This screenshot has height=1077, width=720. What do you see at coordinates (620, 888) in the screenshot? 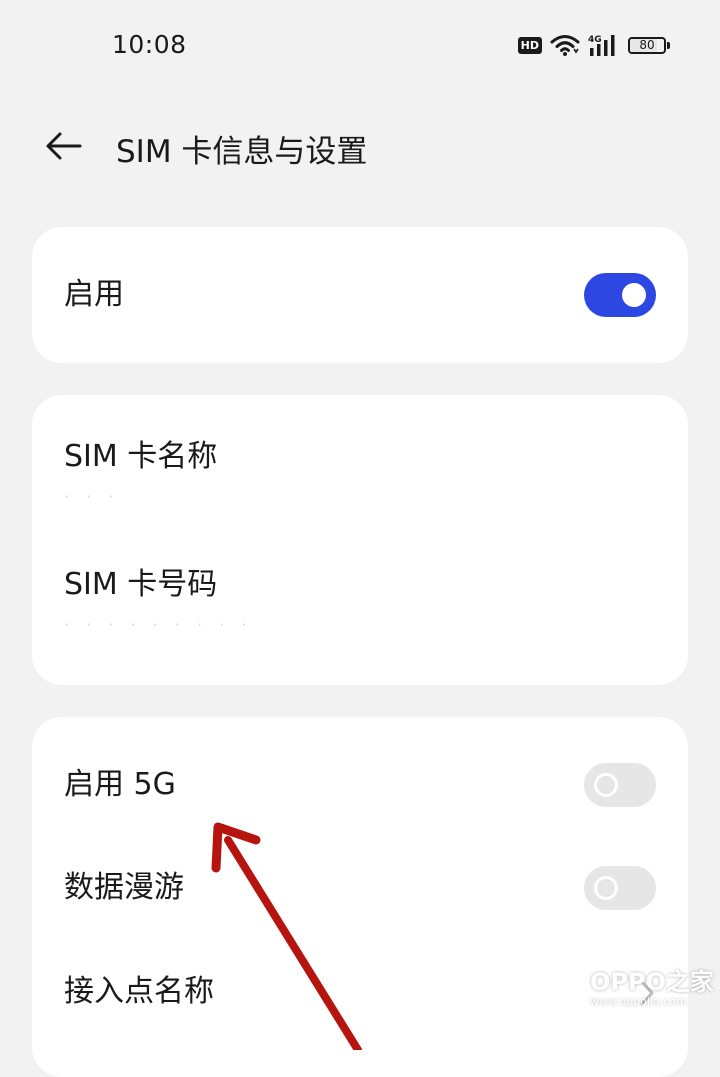
I see `data-roaming-toggle` at bounding box center [620, 888].